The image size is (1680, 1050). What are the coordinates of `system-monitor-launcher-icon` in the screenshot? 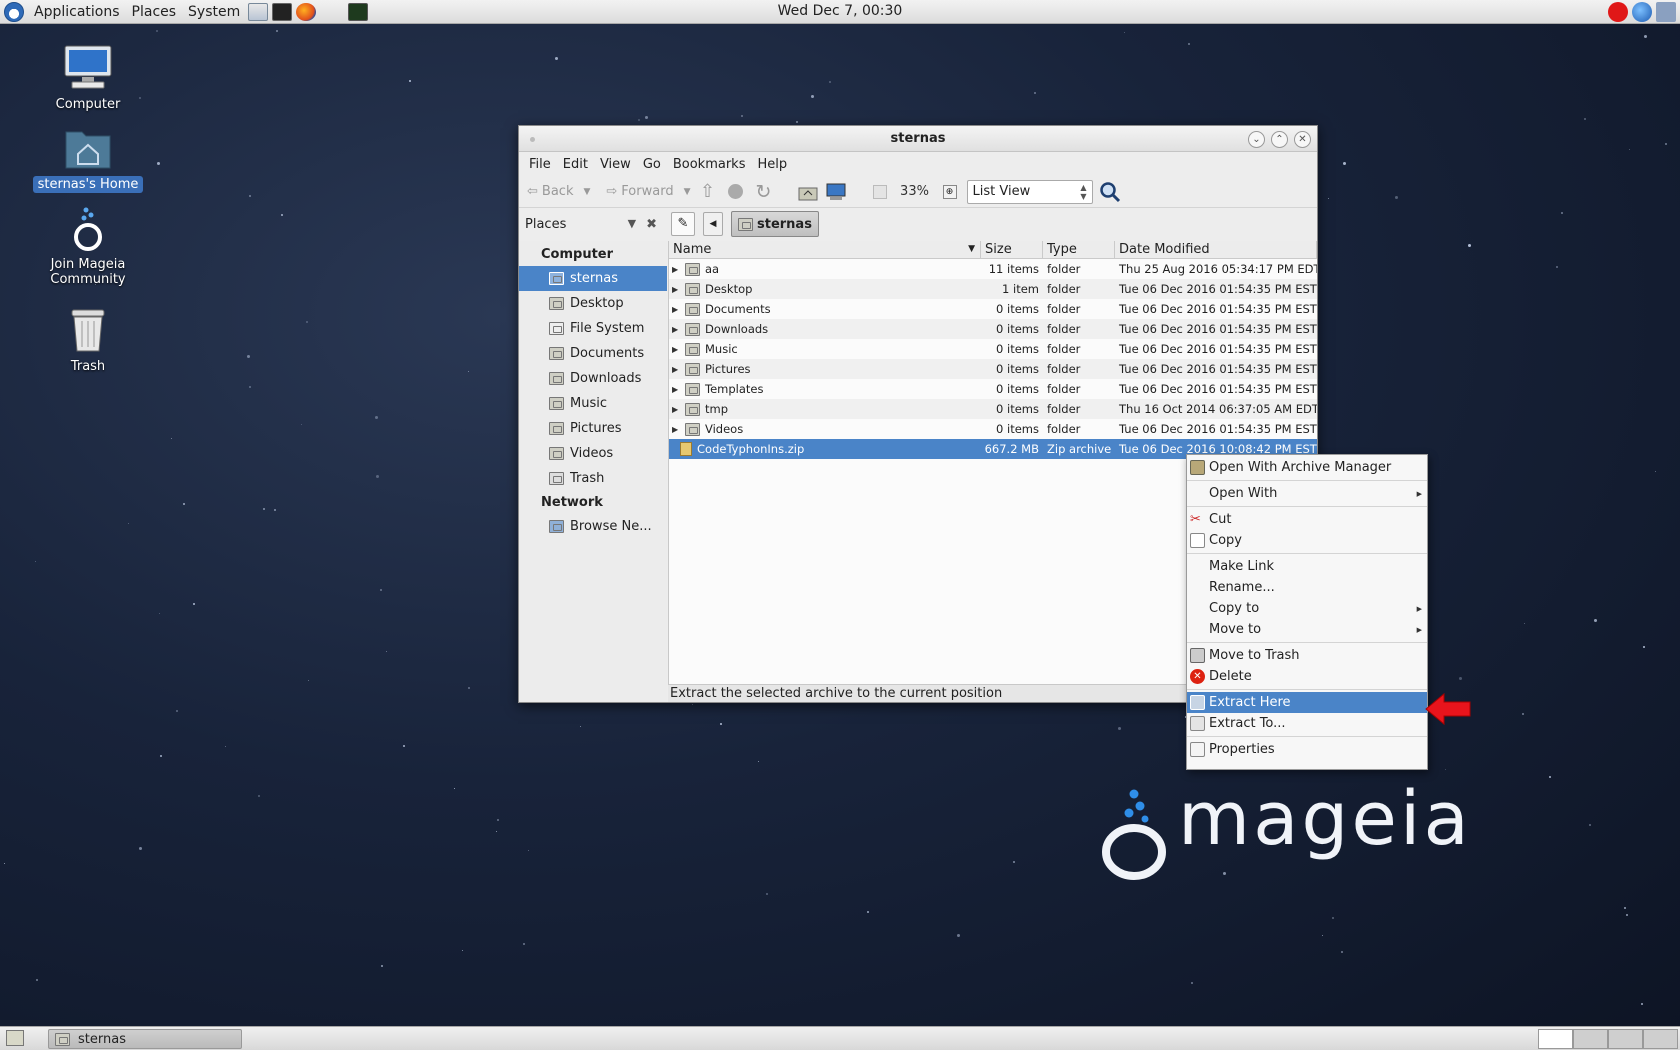 It's located at (358, 11).